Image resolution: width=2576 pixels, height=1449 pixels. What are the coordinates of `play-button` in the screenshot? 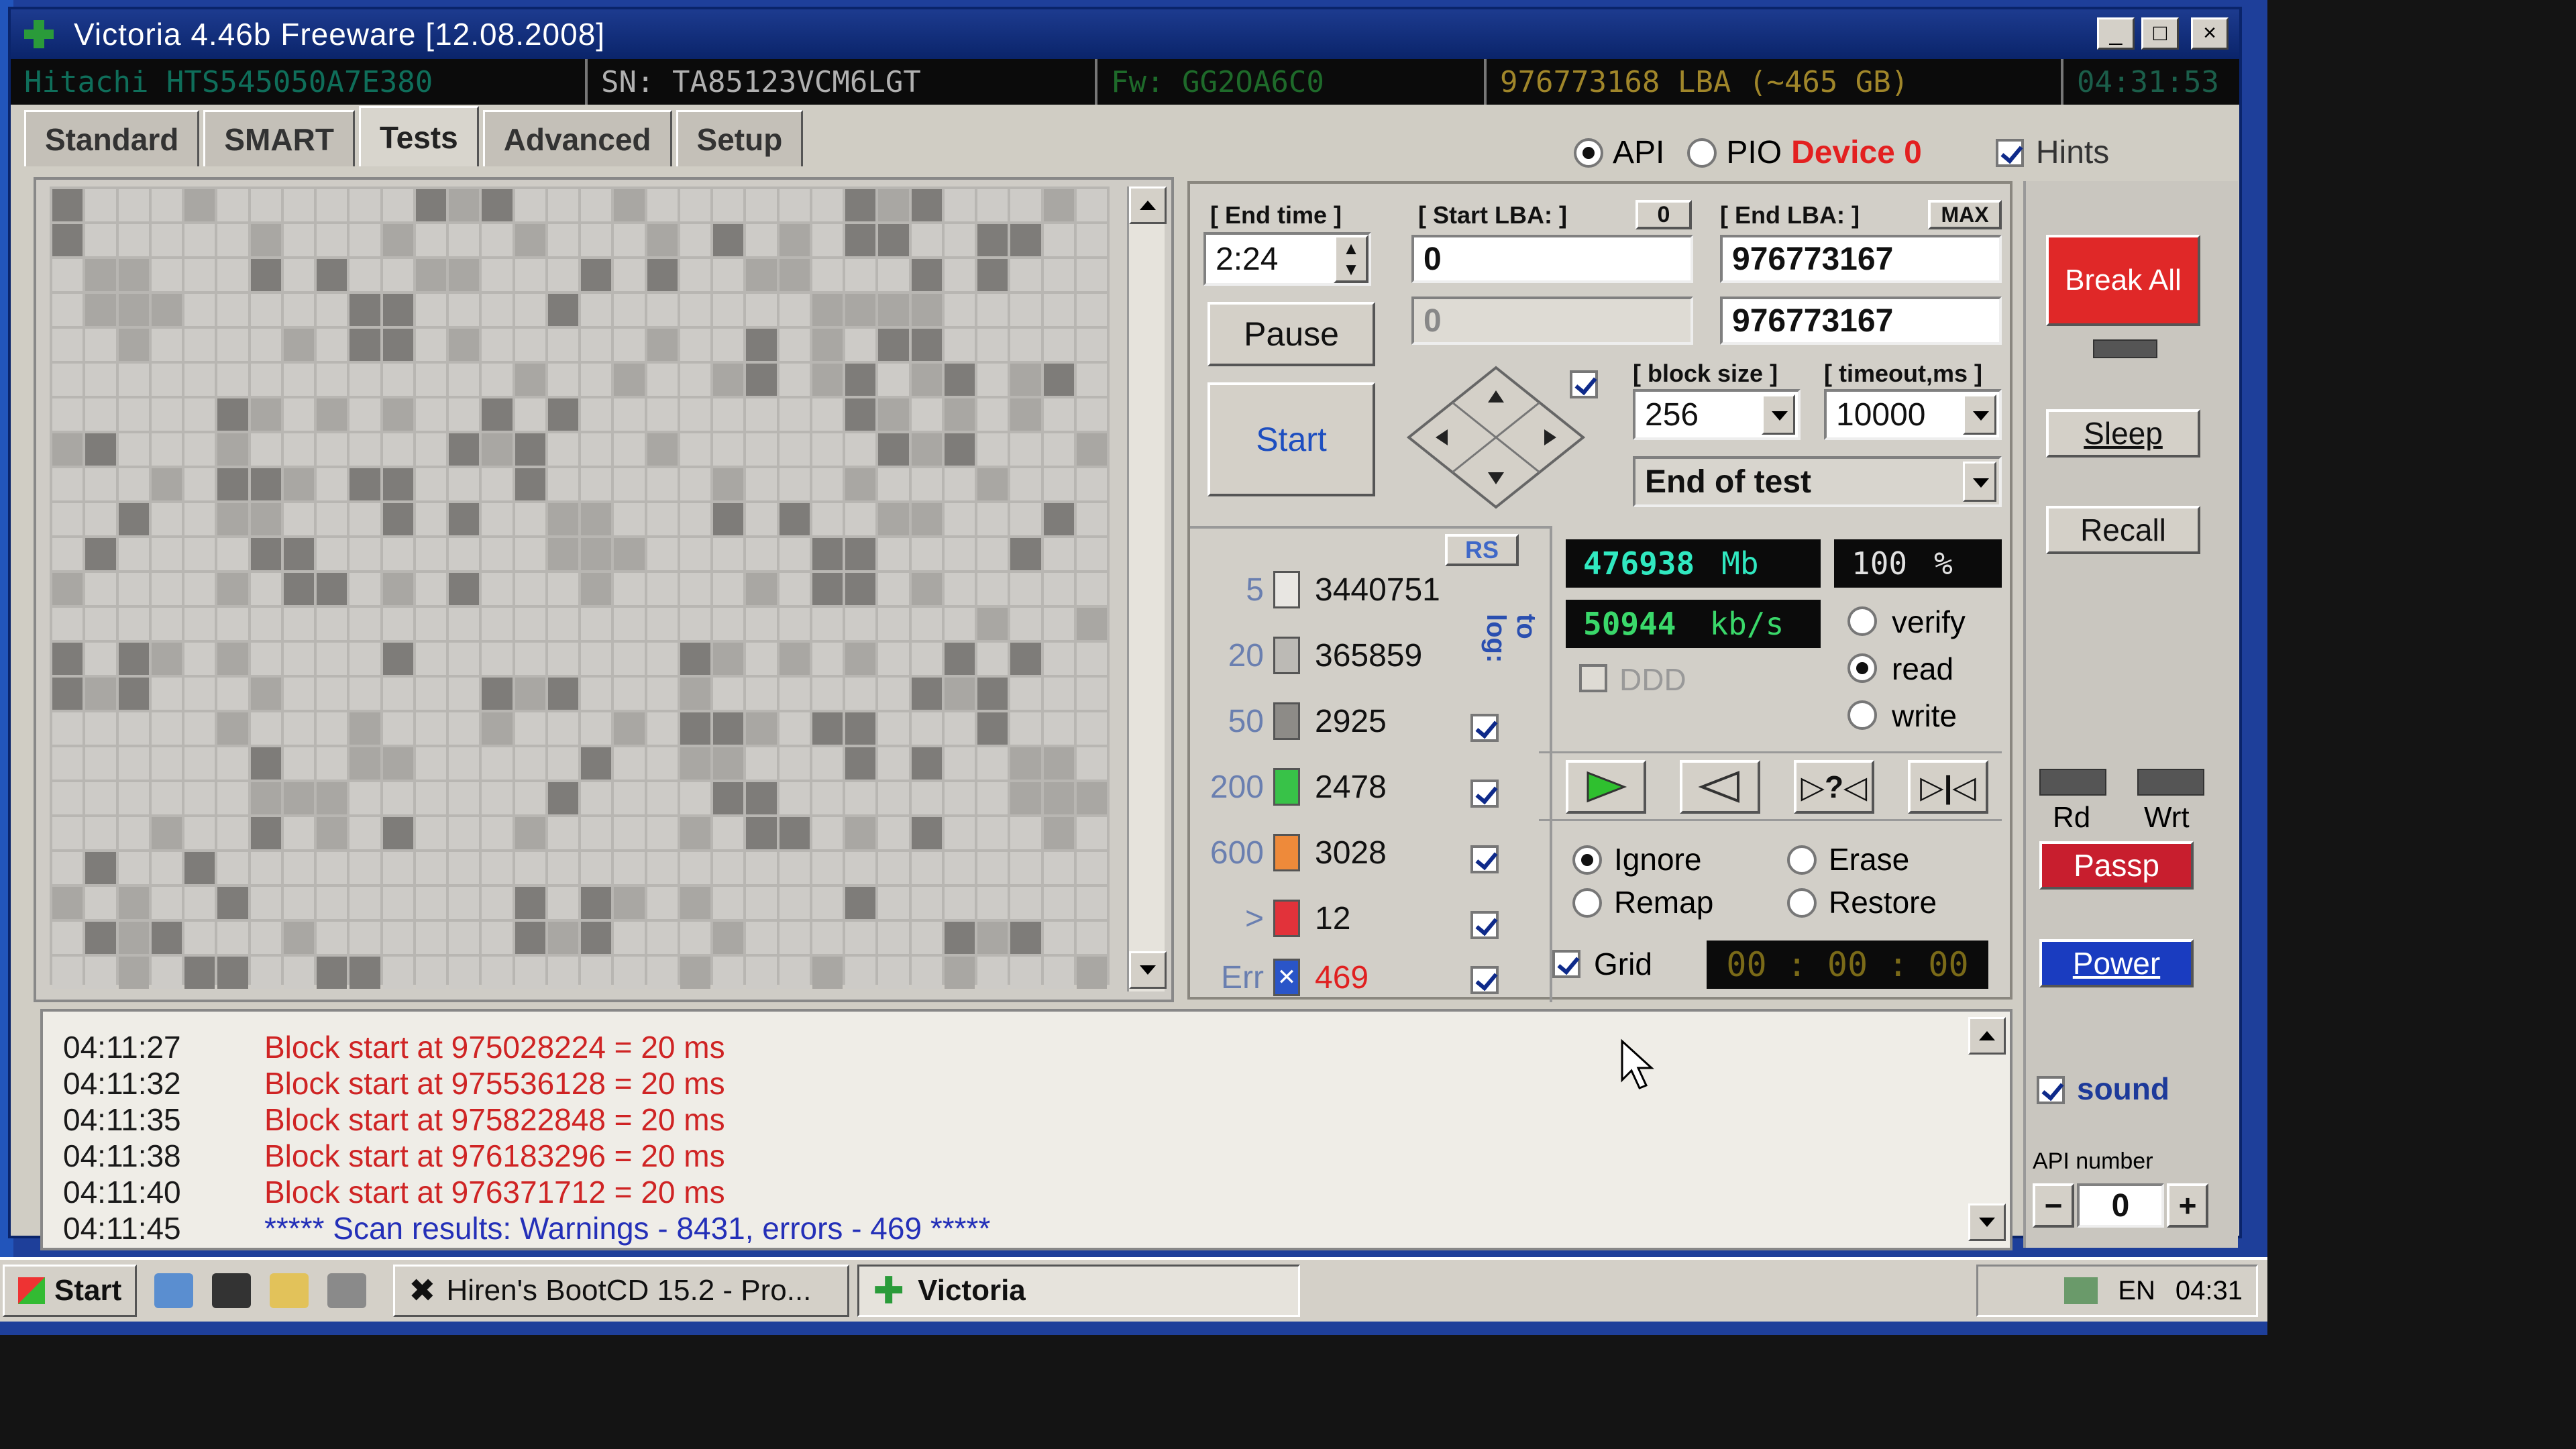 It's located at (1606, 787).